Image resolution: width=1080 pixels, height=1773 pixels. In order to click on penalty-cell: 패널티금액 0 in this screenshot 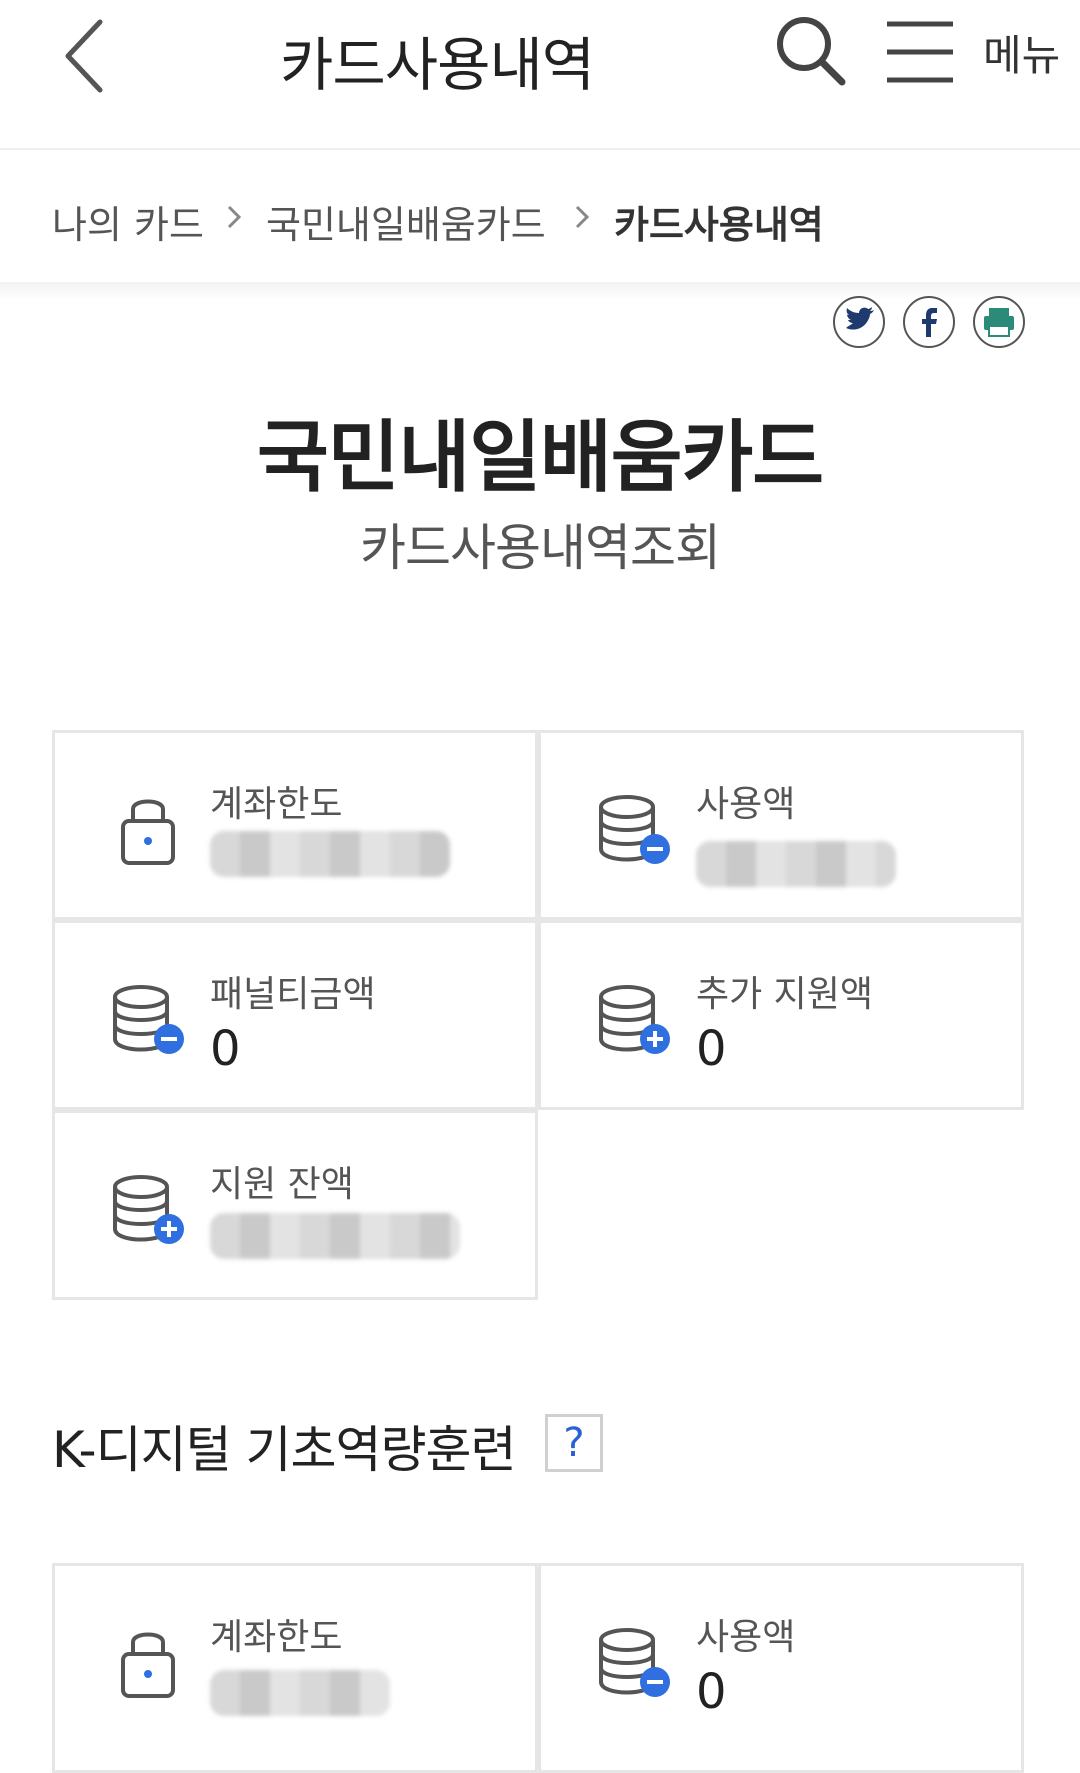, I will do `click(295, 1015)`.